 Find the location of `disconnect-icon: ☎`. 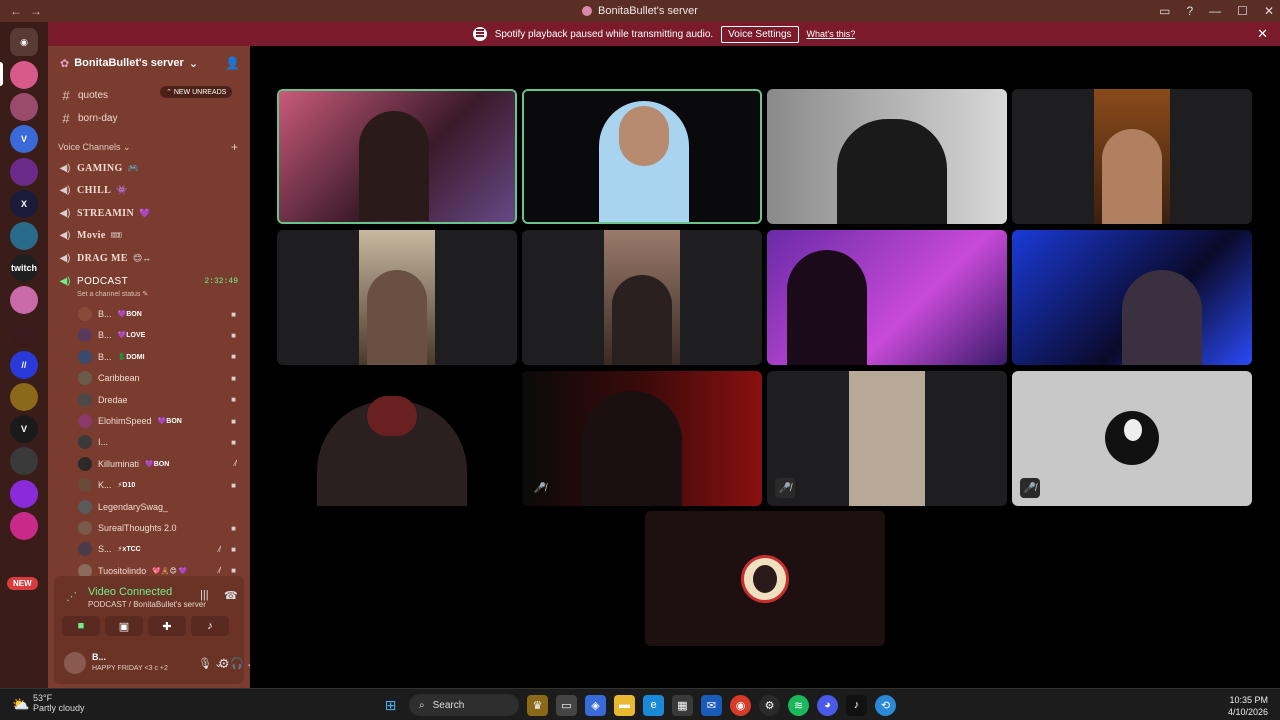

disconnect-icon: ☎ is located at coordinates (231, 595).